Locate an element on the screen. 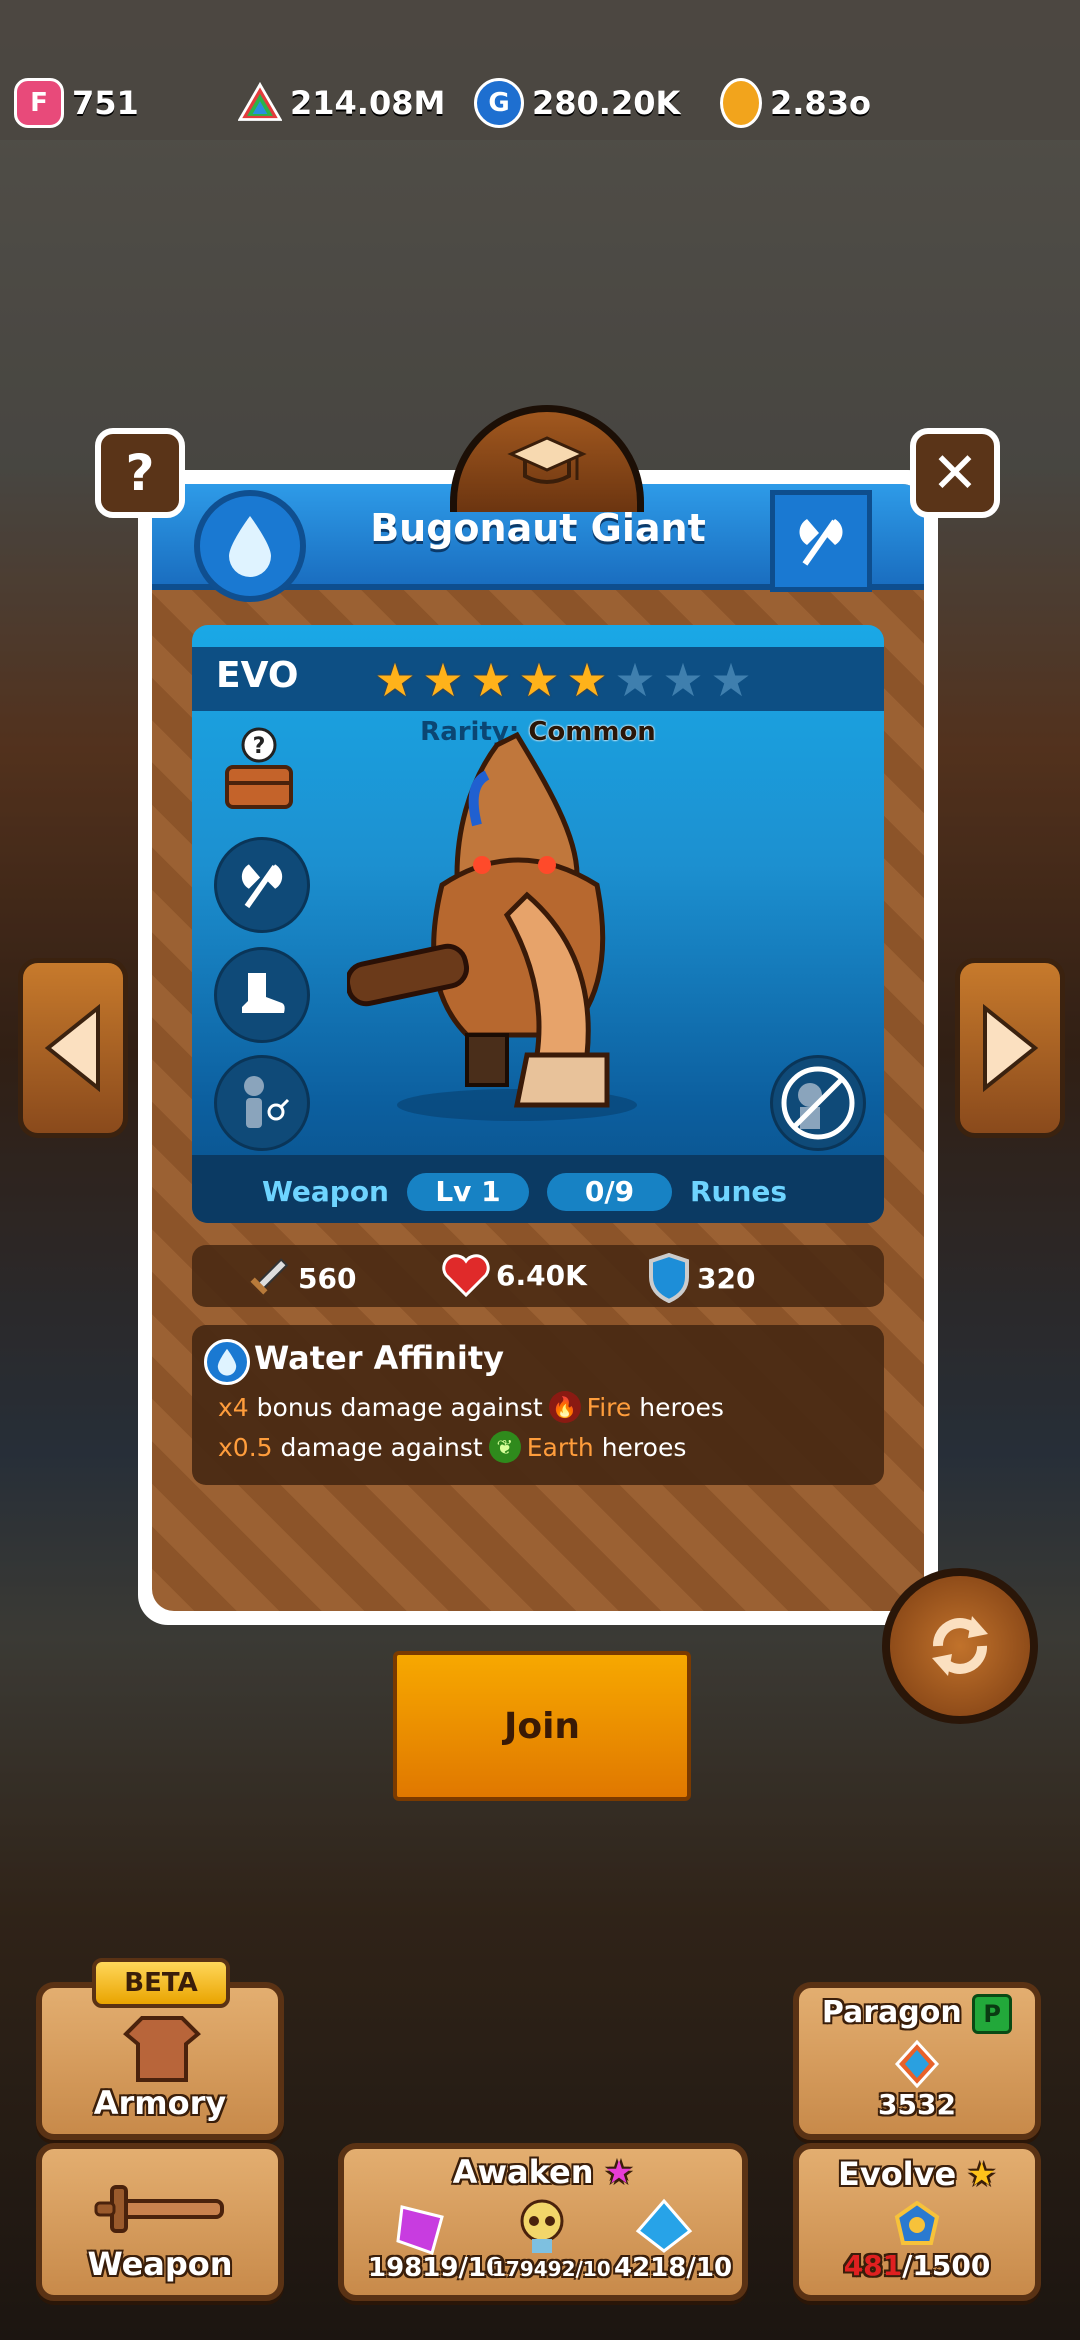  health-value: 6.40K is located at coordinates (541, 1275).